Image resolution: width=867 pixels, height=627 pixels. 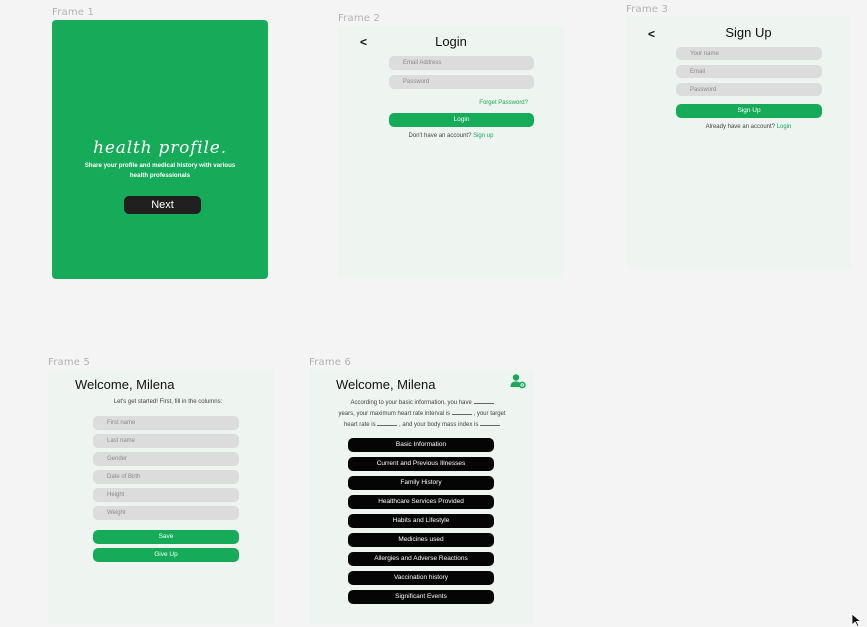 What do you see at coordinates (421, 597) in the screenshot?
I see `menu-significant-events: Significant Events` at bounding box center [421, 597].